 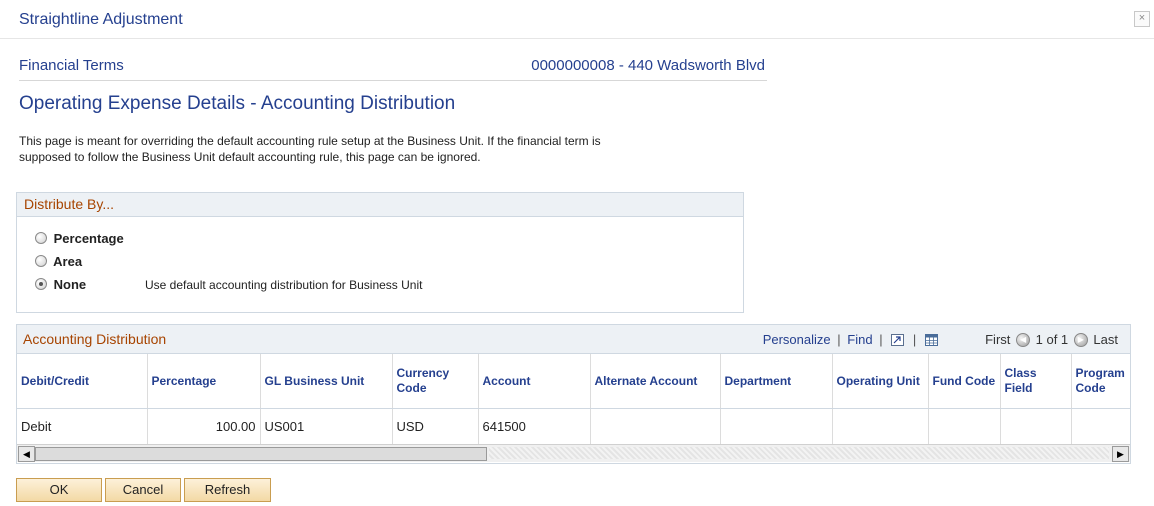 I want to click on grid-title: Accounting Distribution, so click(x=95, y=339).